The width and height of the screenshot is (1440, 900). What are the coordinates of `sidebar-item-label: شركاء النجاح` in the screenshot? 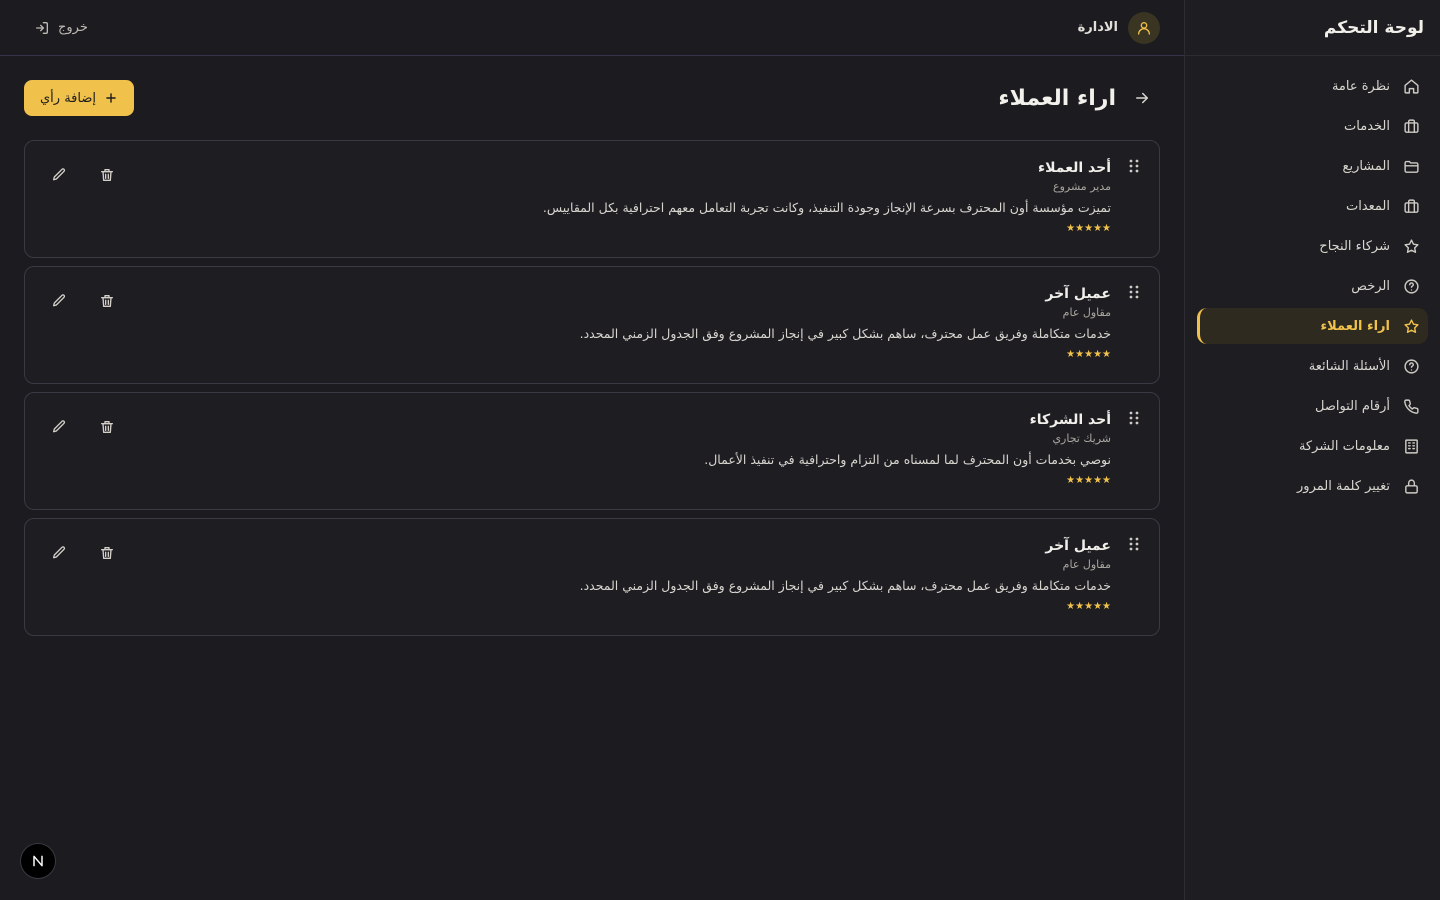 It's located at (1354, 246).